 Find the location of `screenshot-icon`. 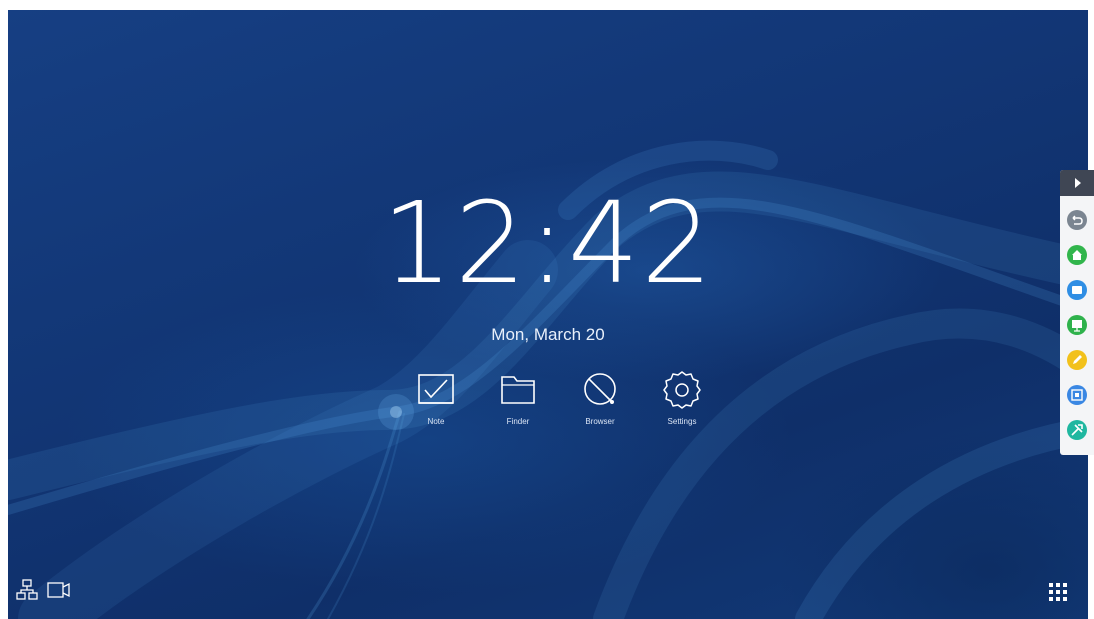

screenshot-icon is located at coordinates (1077, 395).